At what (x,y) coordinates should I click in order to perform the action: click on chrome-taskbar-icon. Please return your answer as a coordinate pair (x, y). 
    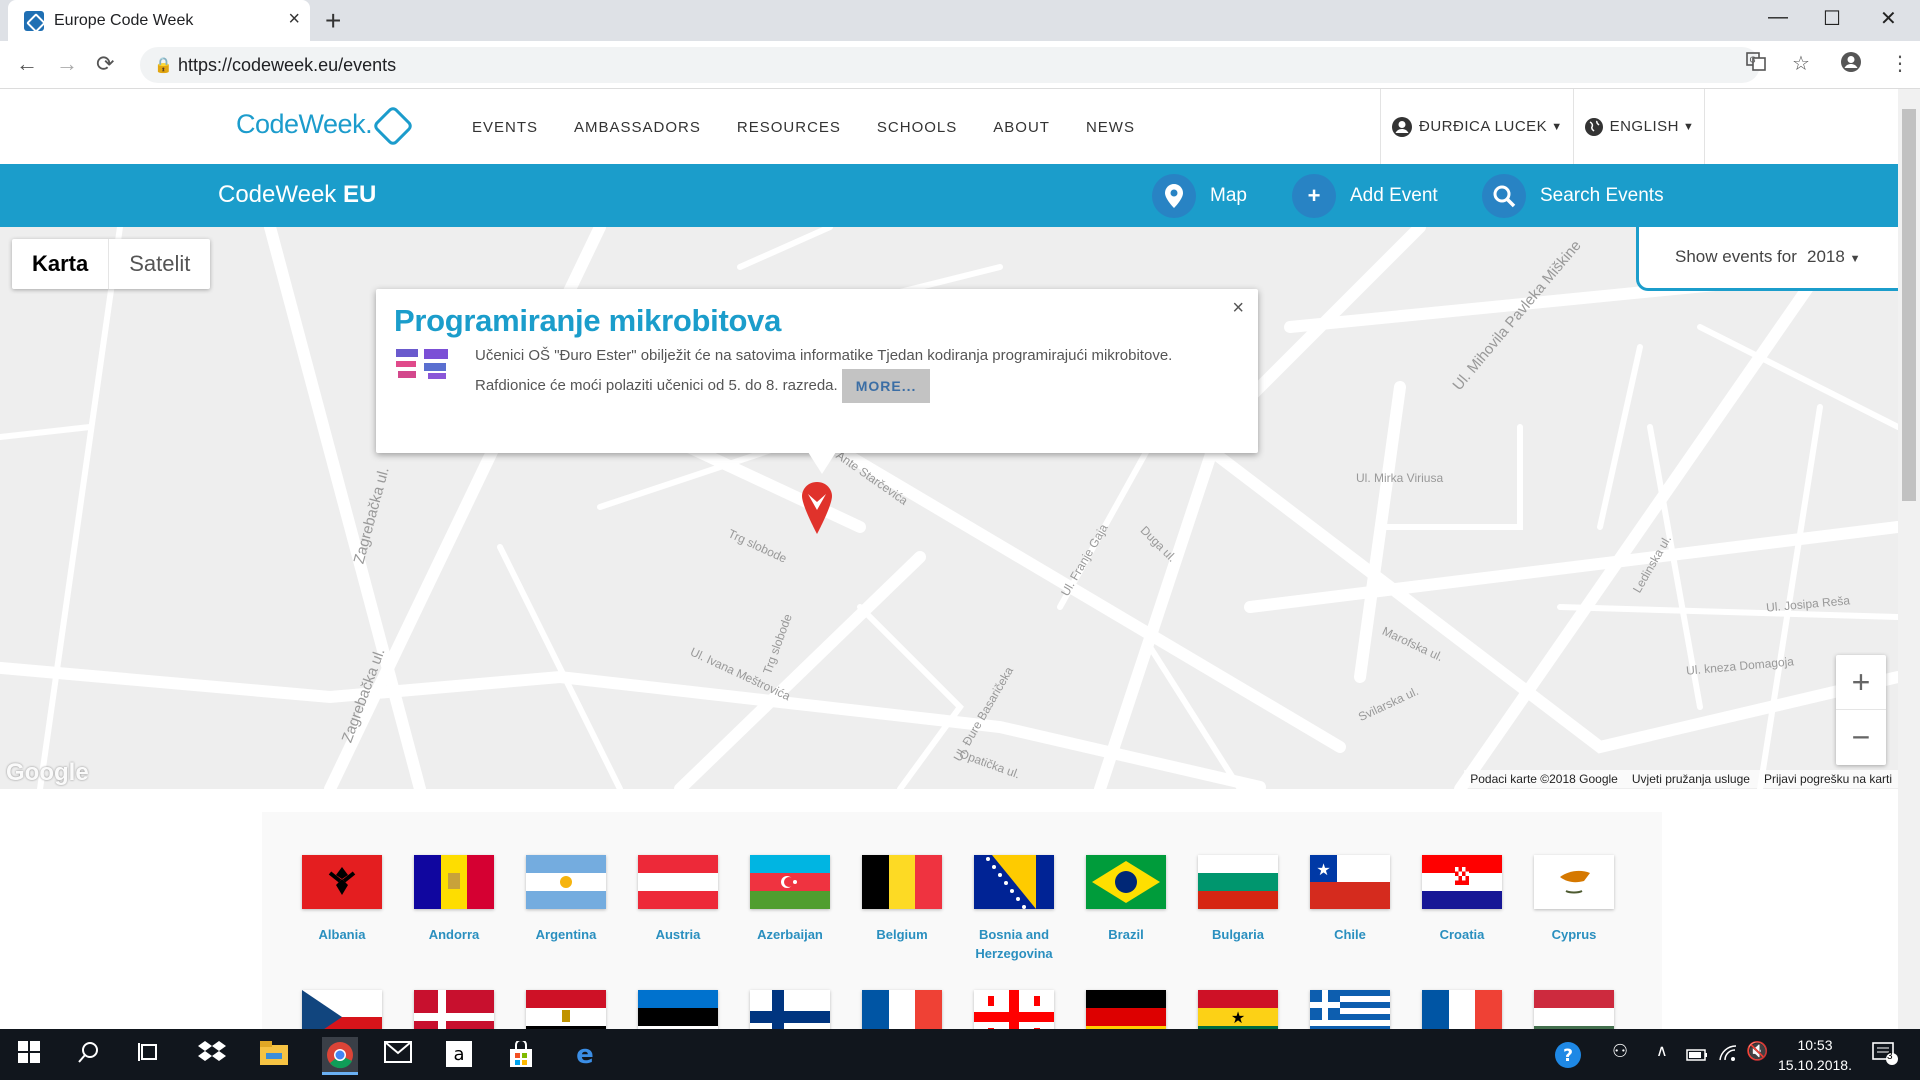
    Looking at the image, I should click on (340, 1056).